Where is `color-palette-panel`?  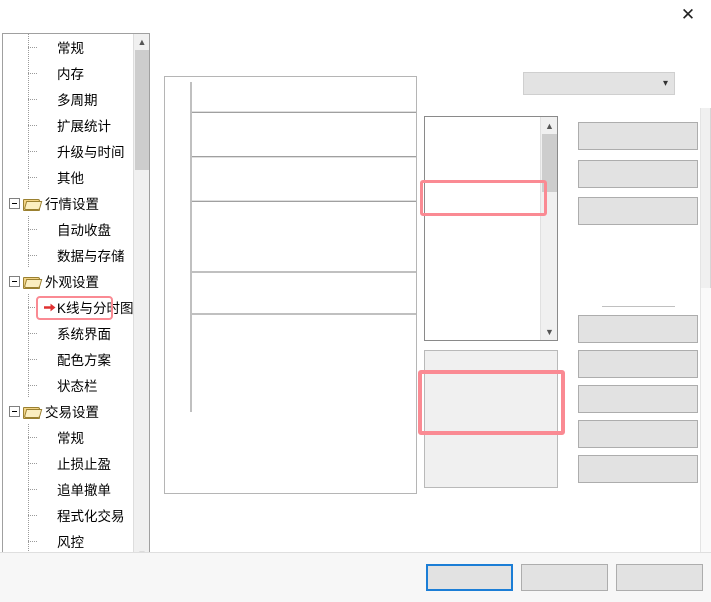
color-palette-panel is located at coordinates (491, 419).